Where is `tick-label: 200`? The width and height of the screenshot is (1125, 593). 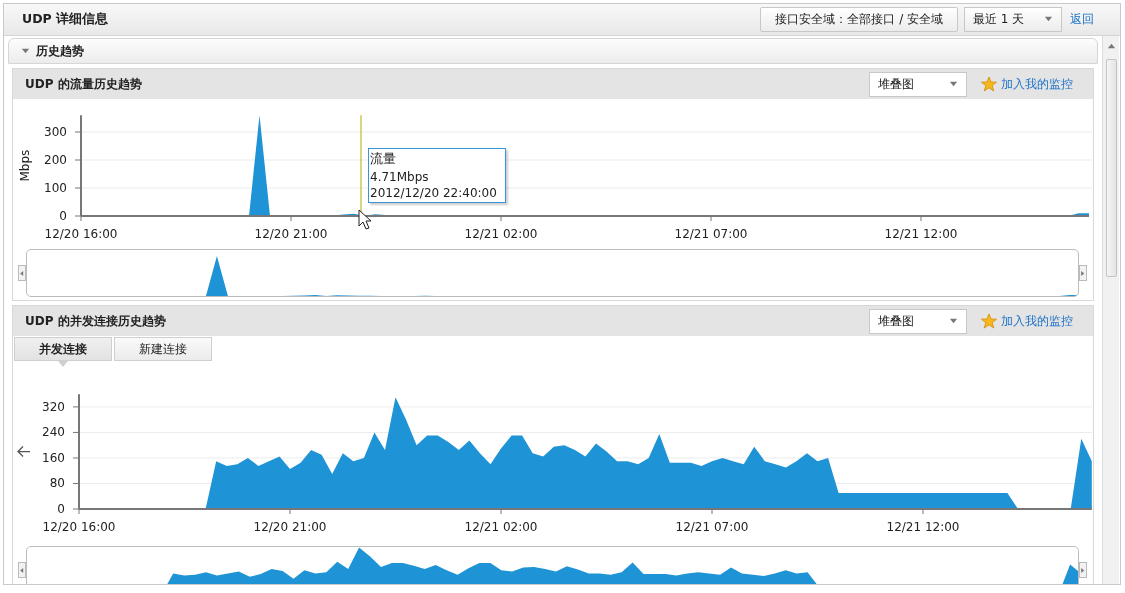
tick-label: 200 is located at coordinates (55, 160).